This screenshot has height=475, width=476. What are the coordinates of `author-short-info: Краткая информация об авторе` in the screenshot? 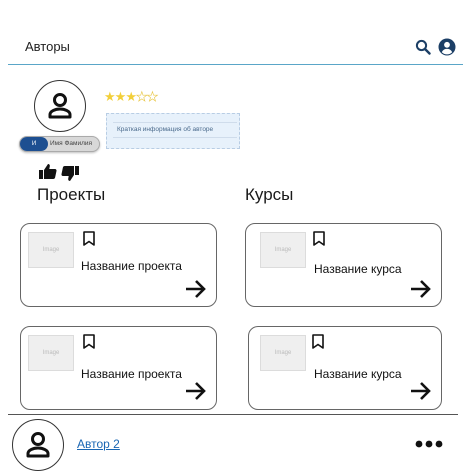 It's located at (173, 131).